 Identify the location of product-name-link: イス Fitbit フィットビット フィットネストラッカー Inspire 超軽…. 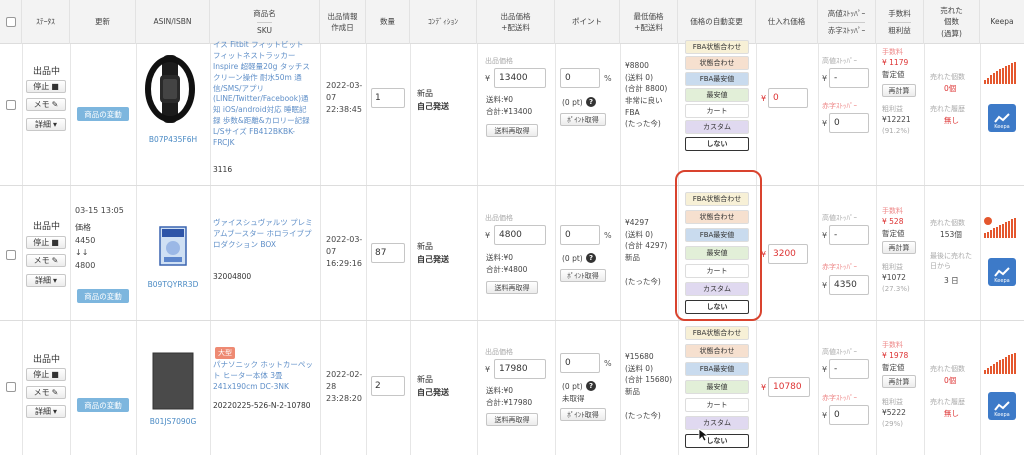
(263, 102).